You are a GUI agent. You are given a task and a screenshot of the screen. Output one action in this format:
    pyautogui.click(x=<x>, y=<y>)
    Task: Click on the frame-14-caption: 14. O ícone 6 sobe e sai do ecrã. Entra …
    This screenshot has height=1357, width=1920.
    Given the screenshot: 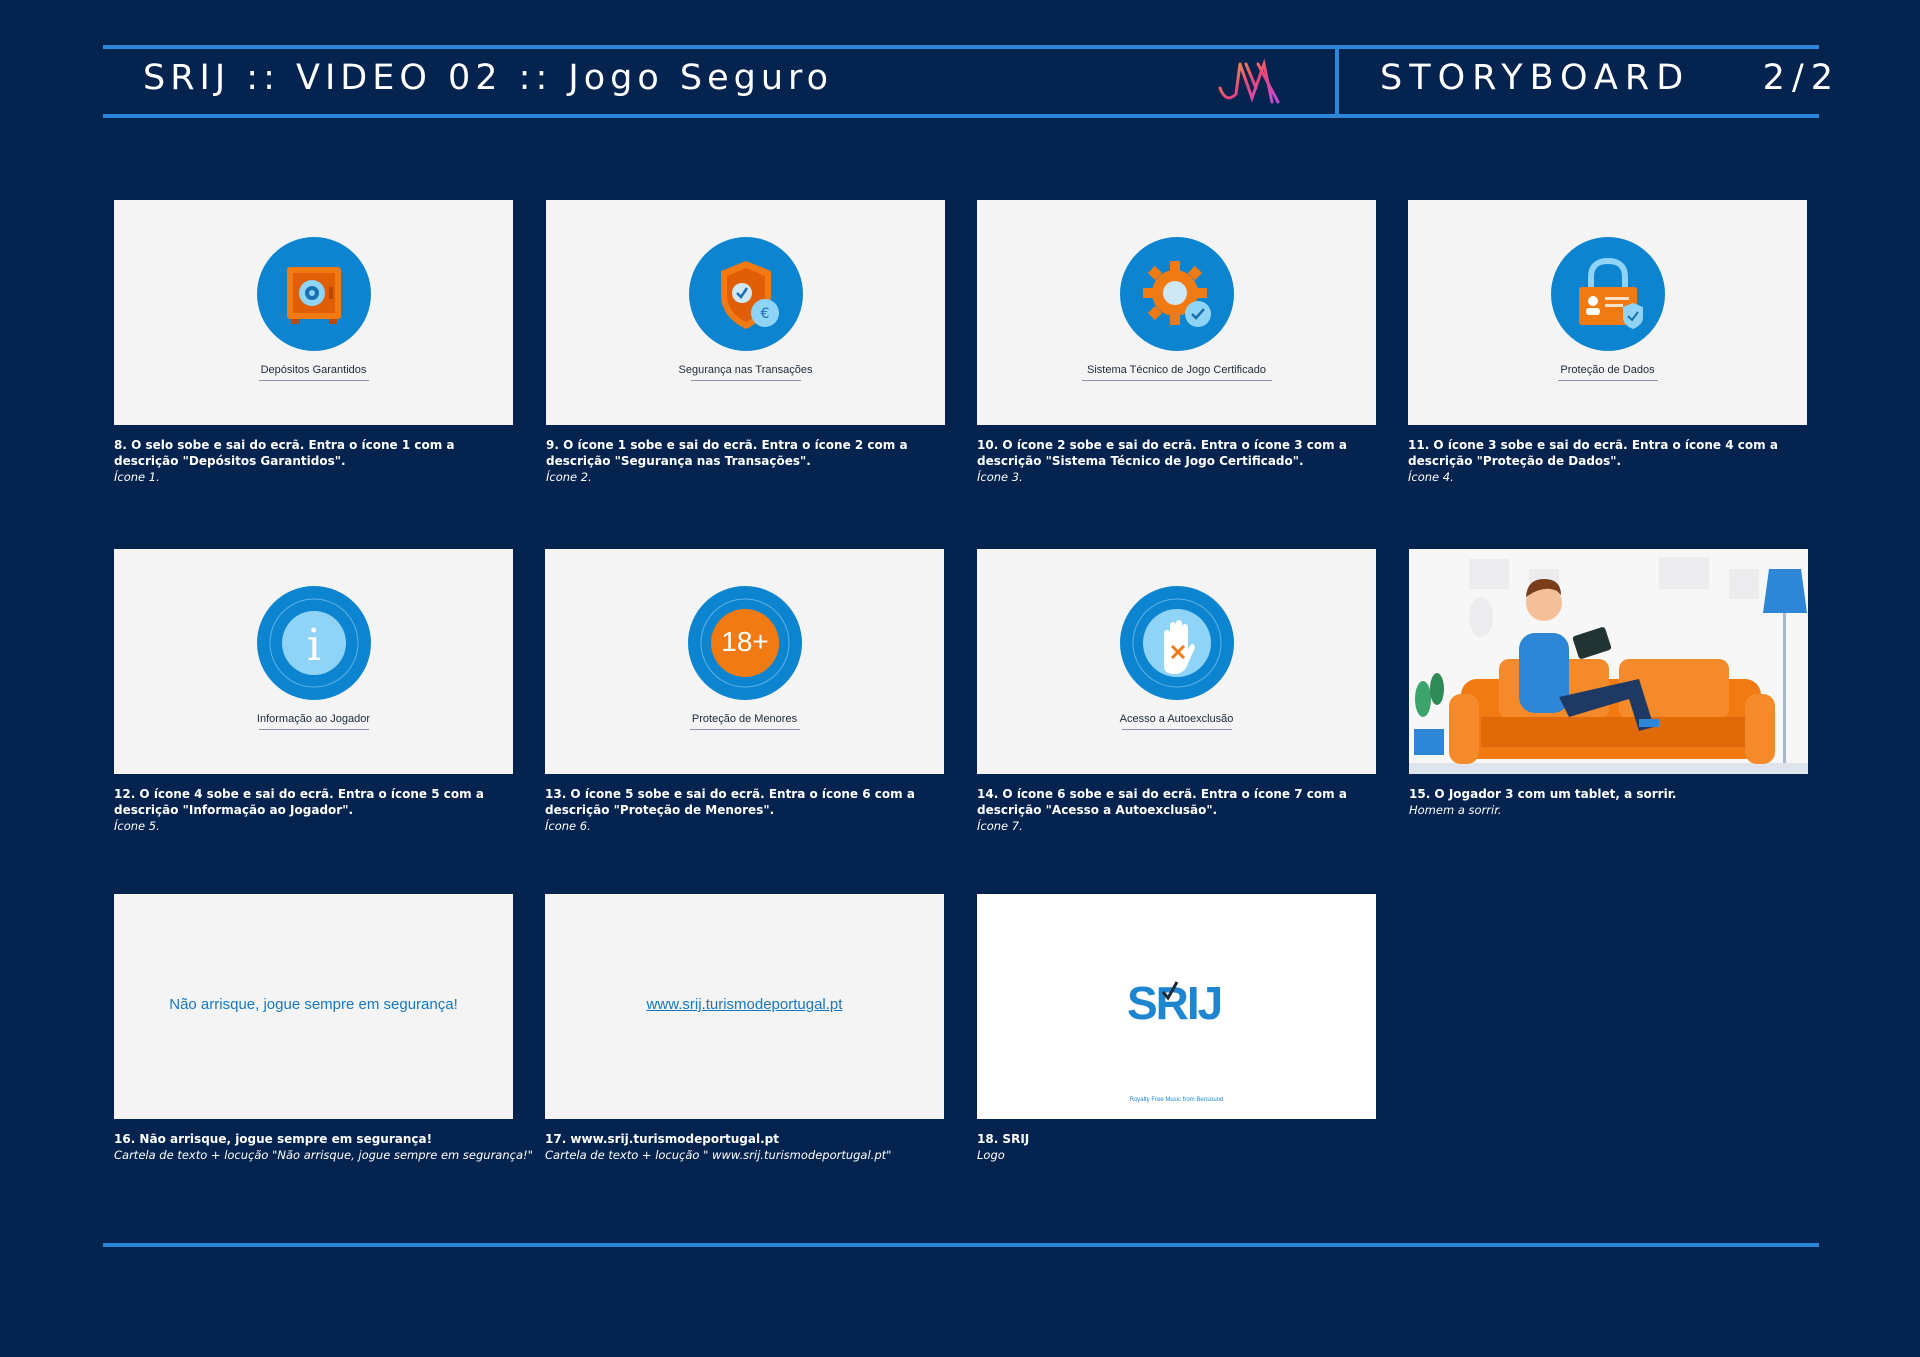 What is the action you would take?
    pyautogui.click(x=1162, y=810)
    